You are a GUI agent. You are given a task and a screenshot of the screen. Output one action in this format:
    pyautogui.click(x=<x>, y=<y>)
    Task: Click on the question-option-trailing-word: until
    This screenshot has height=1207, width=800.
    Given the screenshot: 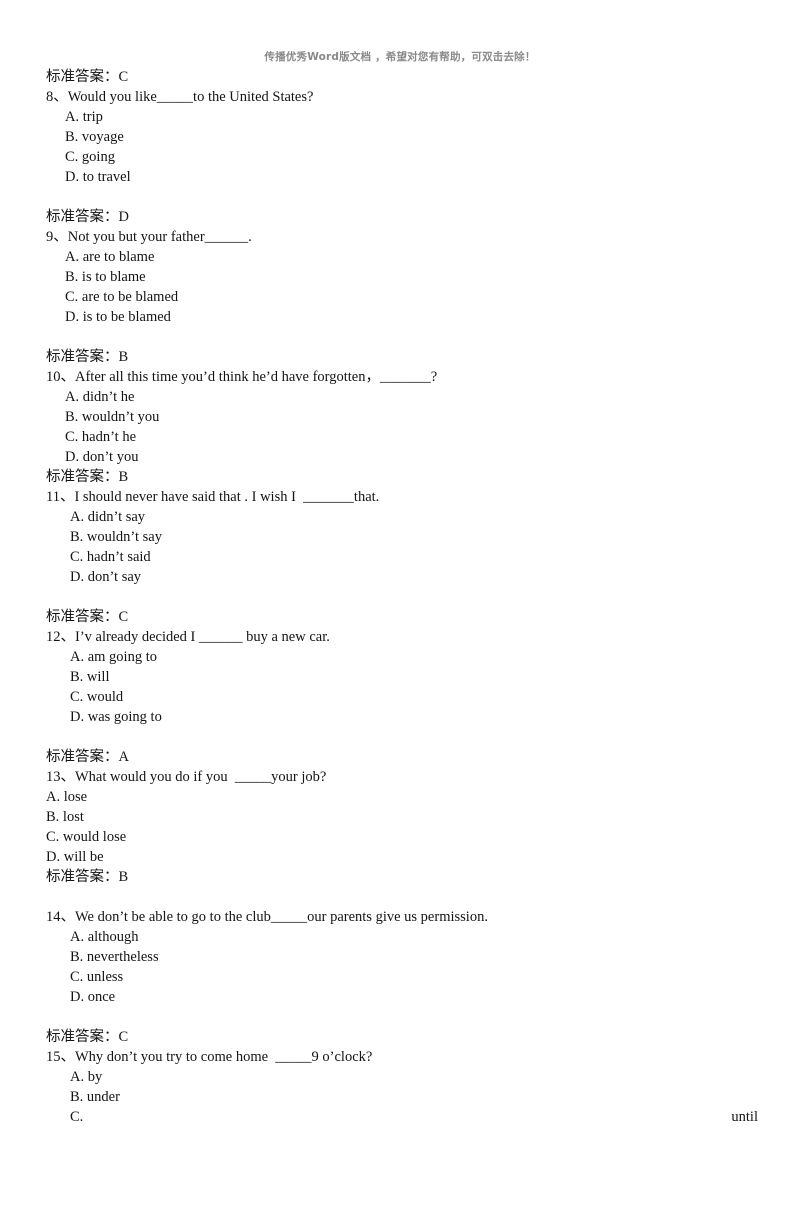 What is the action you would take?
    pyautogui.click(x=744, y=1117)
    